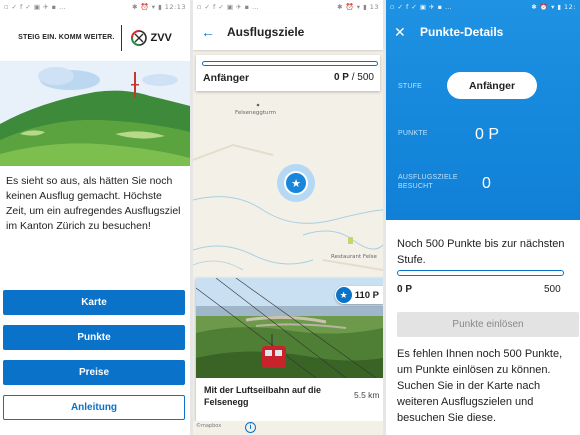 The width and height of the screenshot is (580, 435). What do you see at coordinates (95, 7) in the screenshot?
I see `status-bar: ▫ ✓ f ✓ ▣ ✈ ▪ … ✱ ⏰ ▾ ▮ 12:13` at bounding box center [95, 7].